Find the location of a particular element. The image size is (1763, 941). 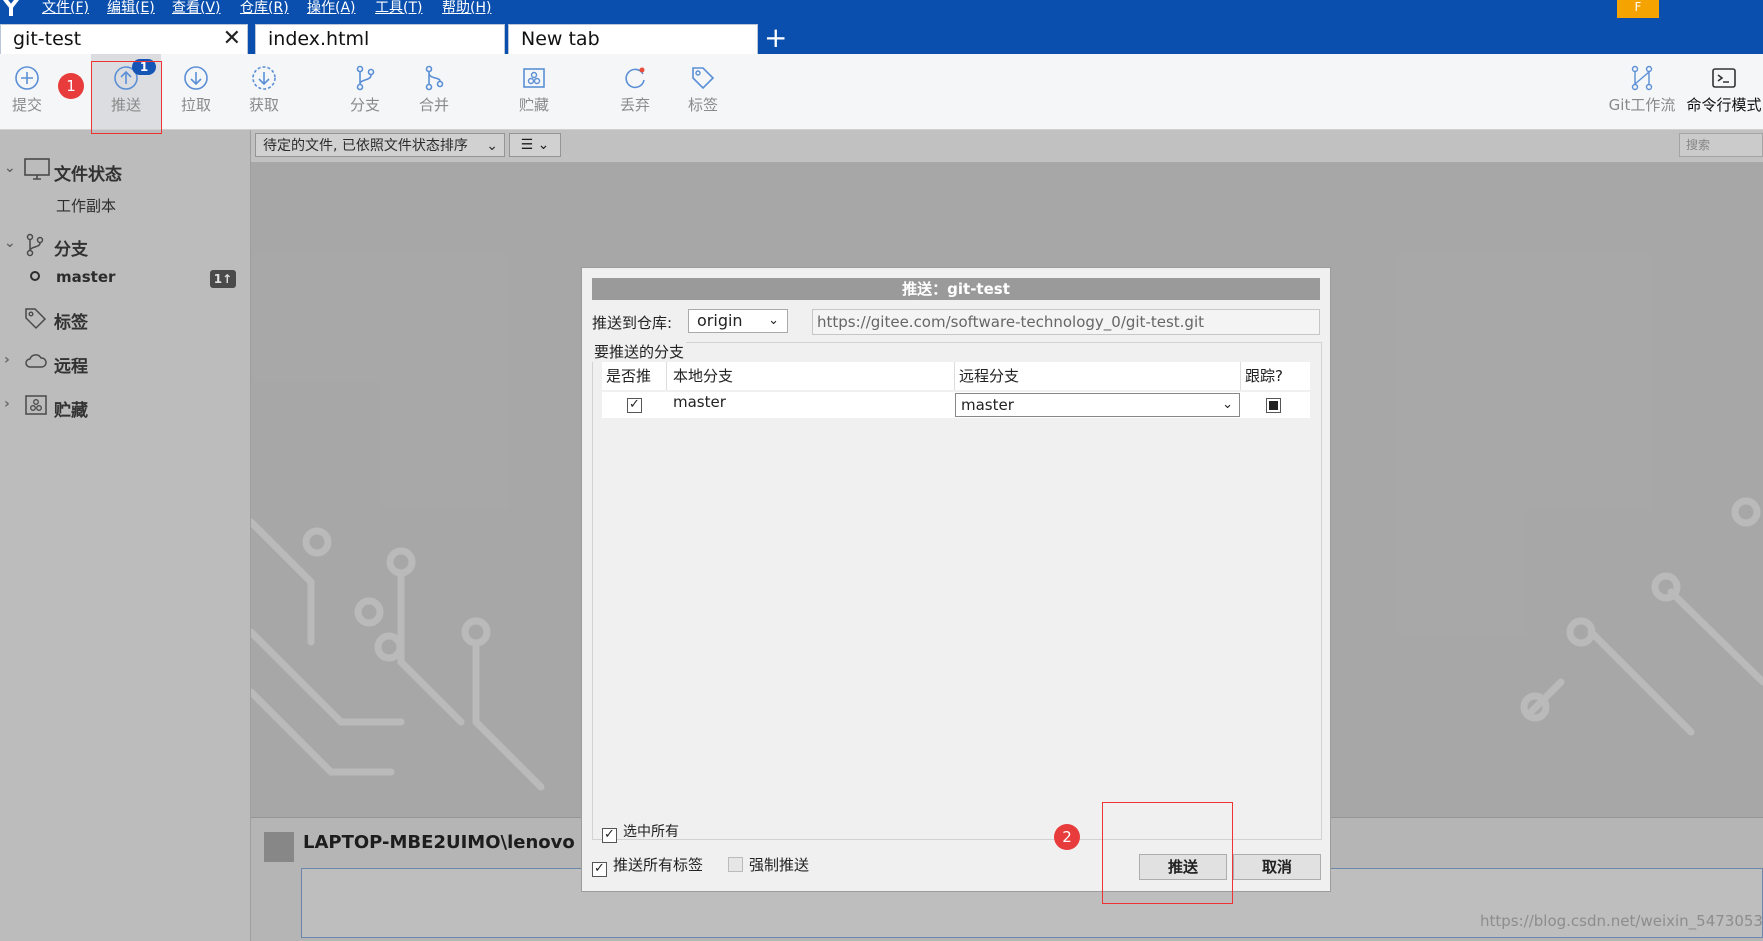

branches-group-legend: 要推送的分支 is located at coordinates (639, 351).